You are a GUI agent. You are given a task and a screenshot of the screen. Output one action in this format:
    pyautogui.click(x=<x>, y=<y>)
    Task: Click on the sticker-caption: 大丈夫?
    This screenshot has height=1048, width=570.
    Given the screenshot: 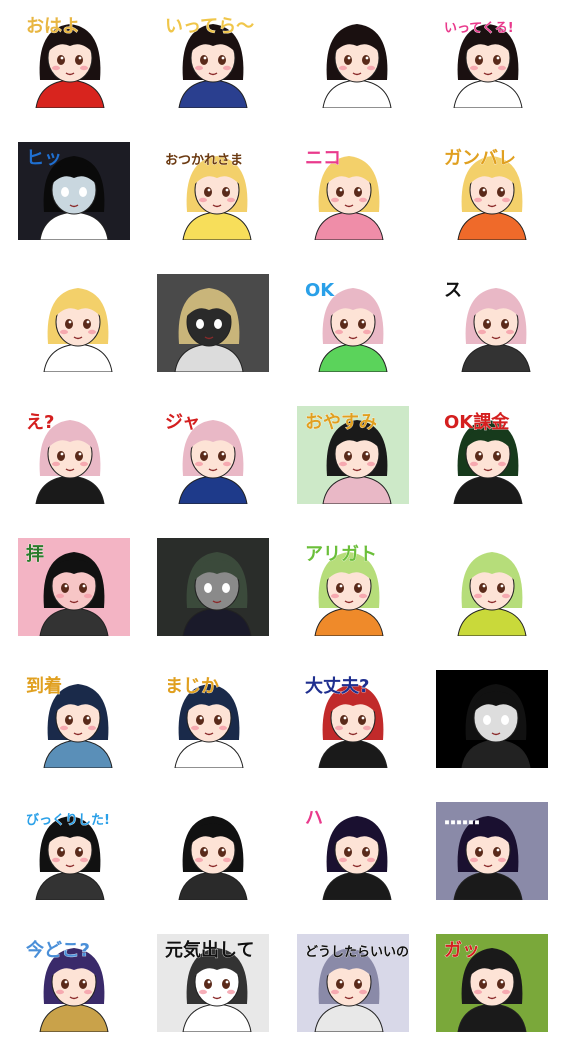 What is the action you would take?
    pyautogui.click(x=337, y=686)
    